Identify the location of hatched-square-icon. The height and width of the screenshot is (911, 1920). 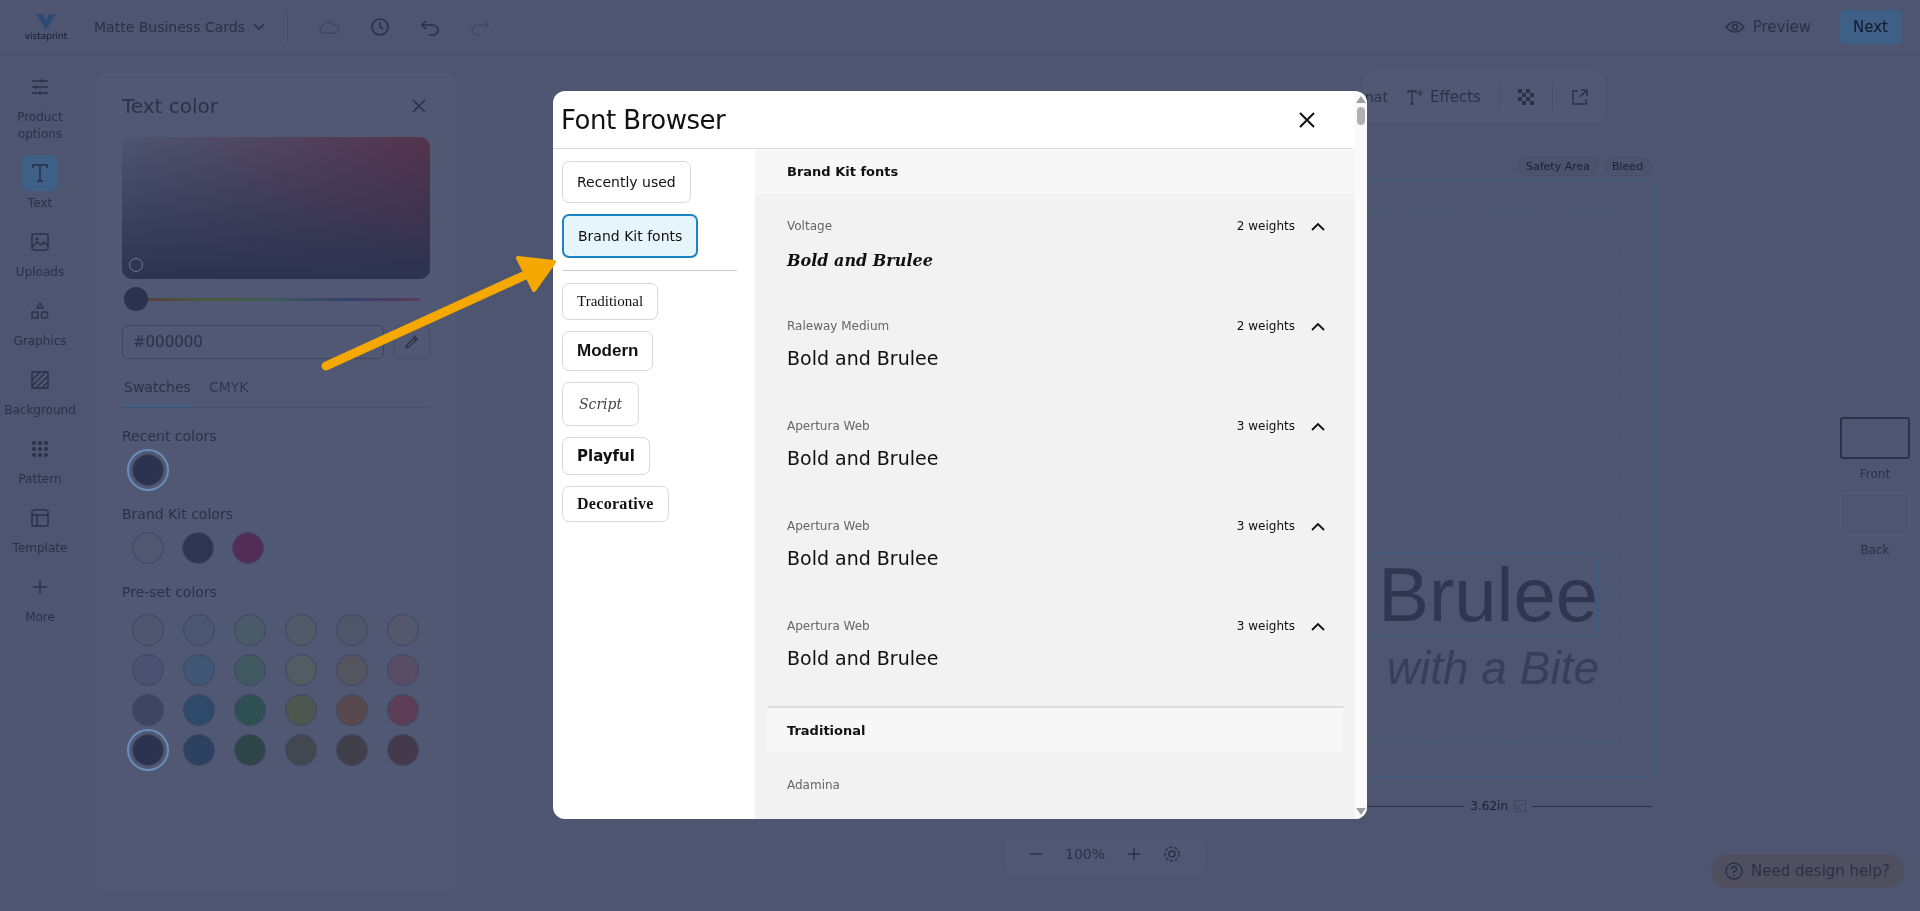
(40, 380).